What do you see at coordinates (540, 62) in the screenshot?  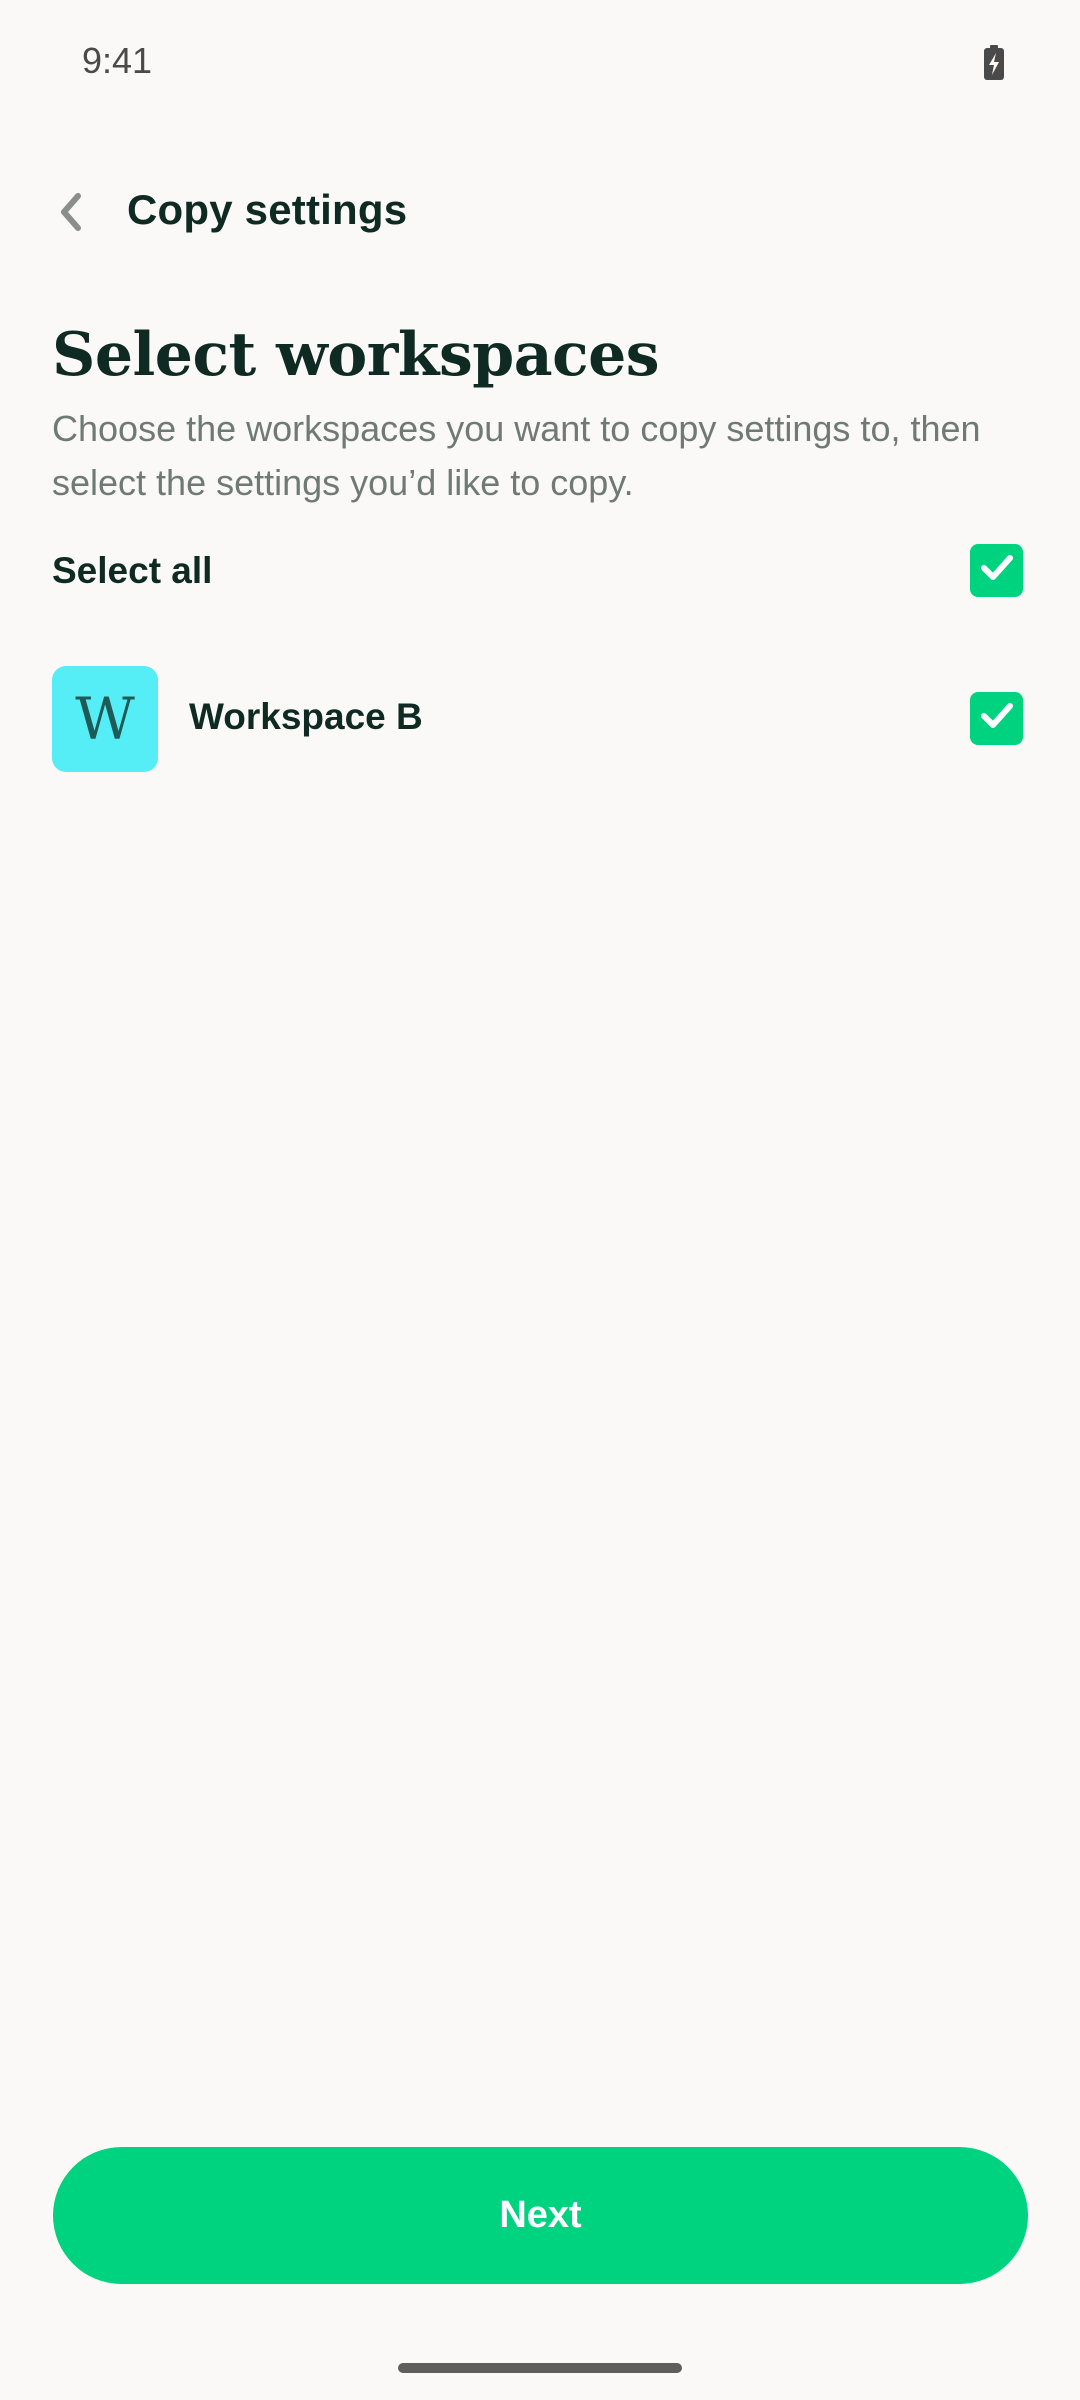 I see `status-bar: 9:41` at bounding box center [540, 62].